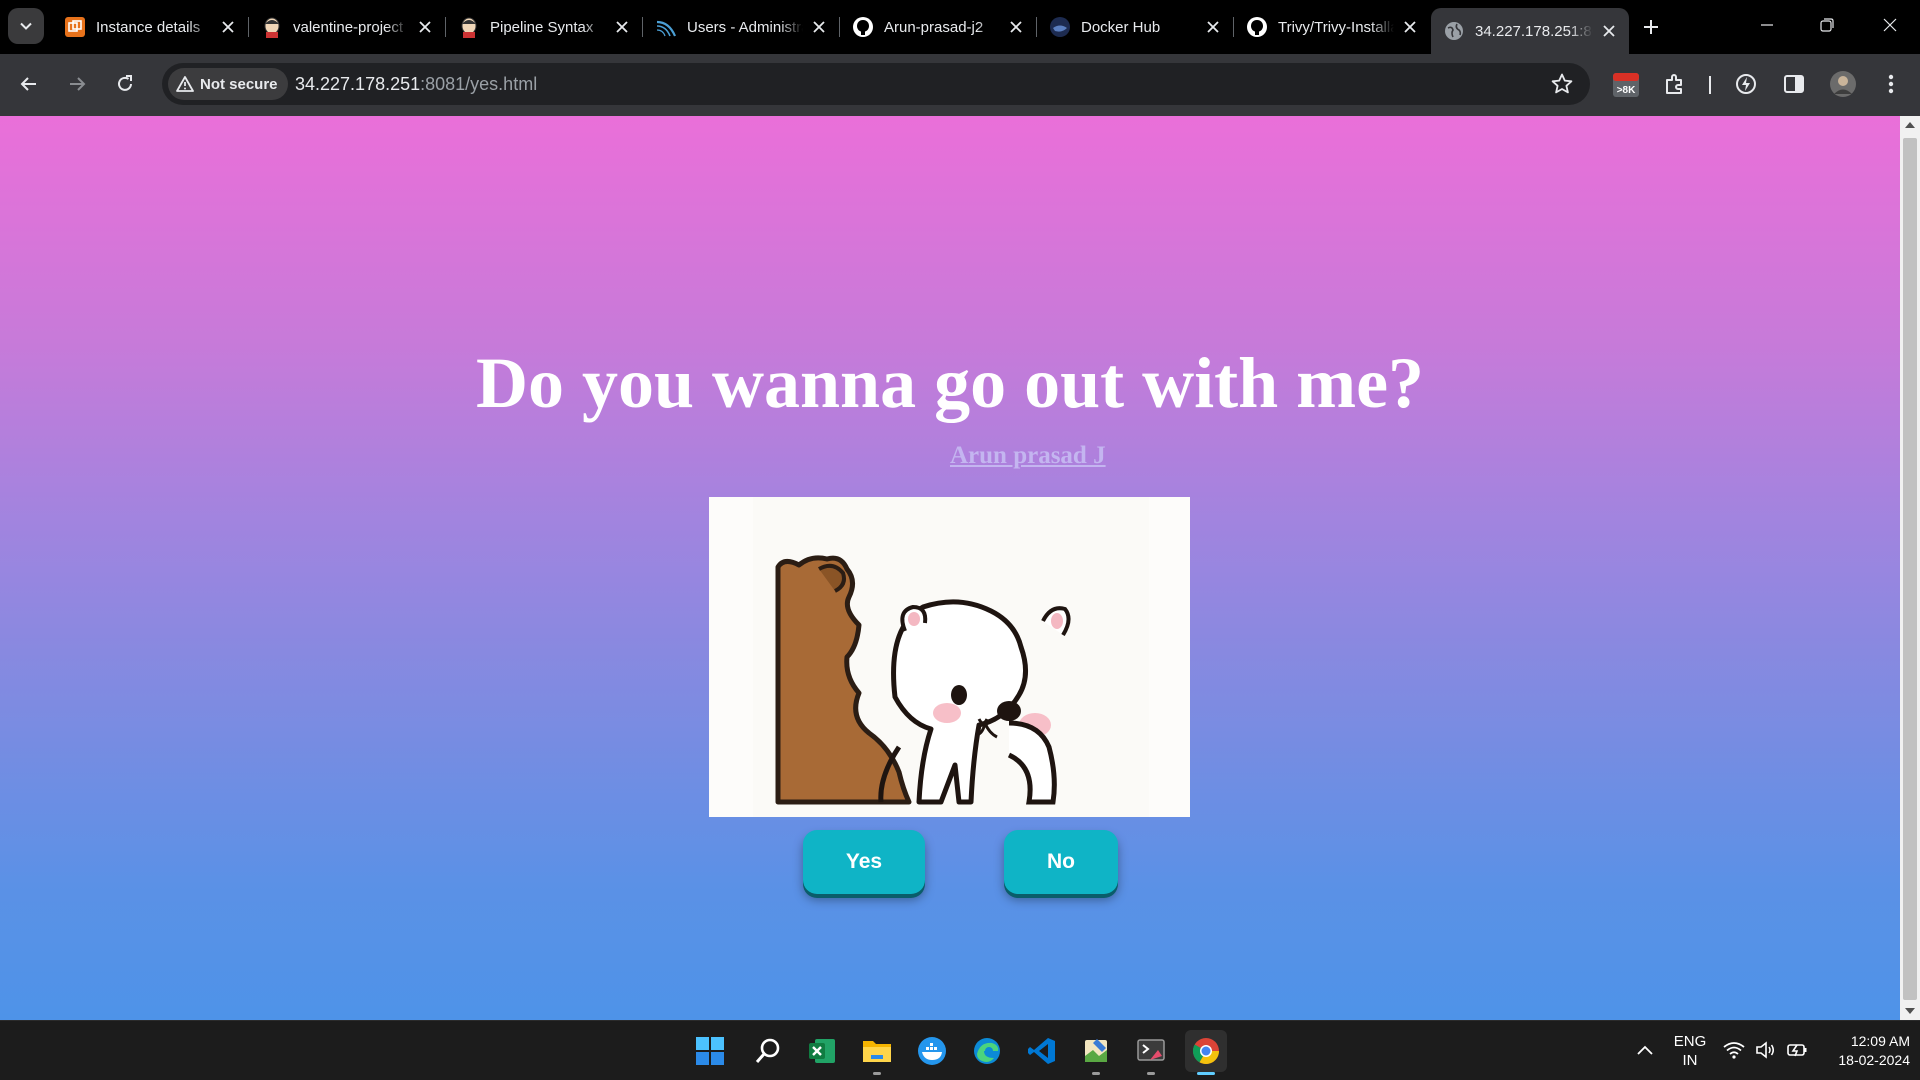 Image resolution: width=1920 pixels, height=1080 pixels. I want to click on tab-title: 34.227.178.251:8081/yes.html, so click(1534, 31).